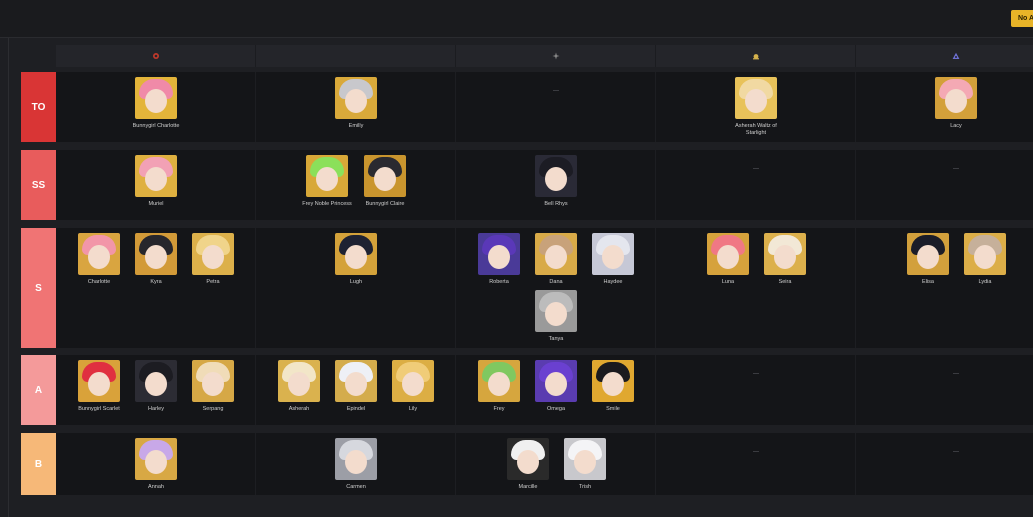 This screenshot has height=517, width=1033. I want to click on character-card: Harley, so click(156, 386).